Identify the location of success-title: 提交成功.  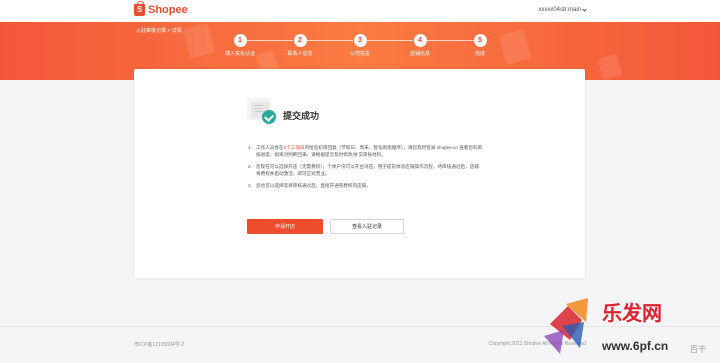
(301, 116).